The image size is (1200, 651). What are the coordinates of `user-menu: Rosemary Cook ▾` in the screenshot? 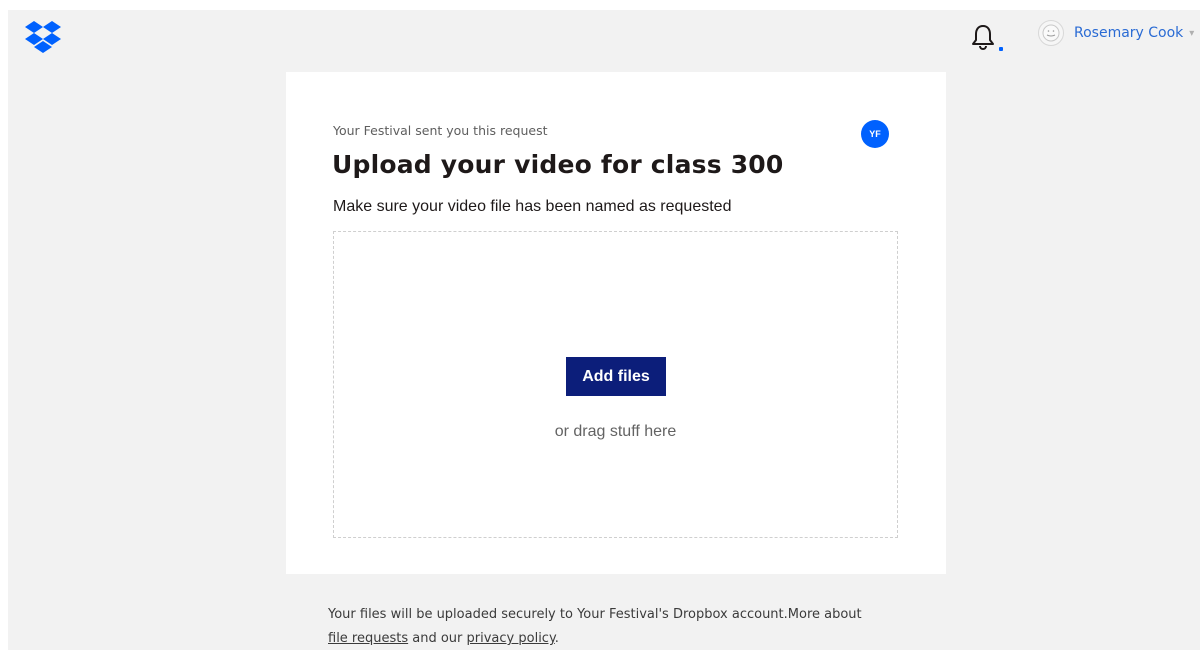 It's located at (1116, 33).